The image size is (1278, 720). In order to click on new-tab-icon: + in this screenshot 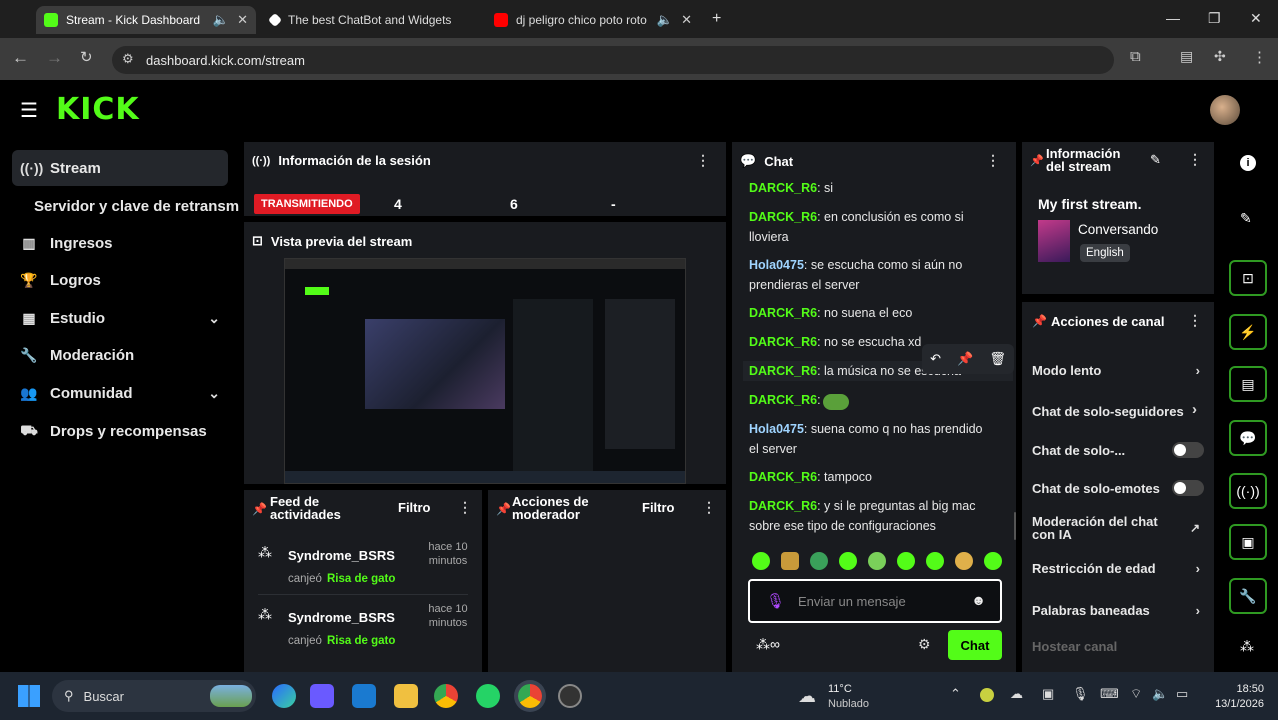, I will do `click(716, 19)`.